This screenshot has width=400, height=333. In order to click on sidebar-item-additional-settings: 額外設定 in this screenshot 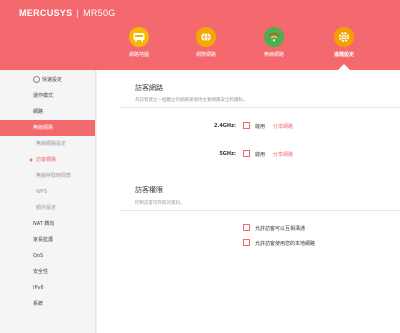, I will do `click(47, 208)`.